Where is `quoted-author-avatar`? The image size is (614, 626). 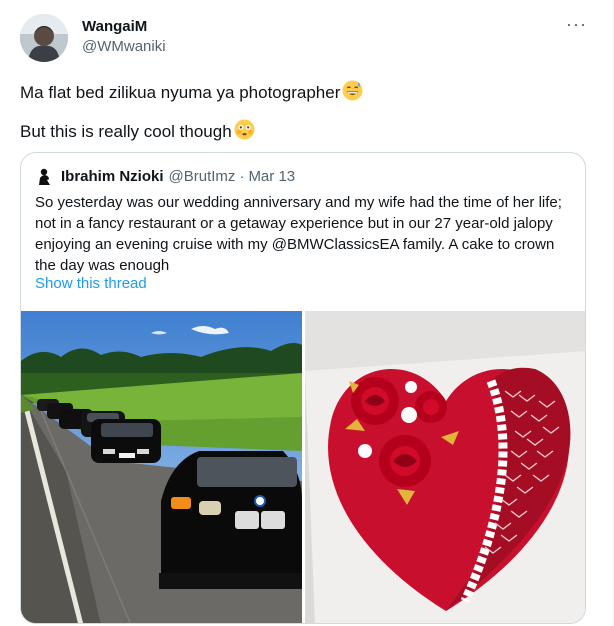 quoted-author-avatar is located at coordinates (45, 176).